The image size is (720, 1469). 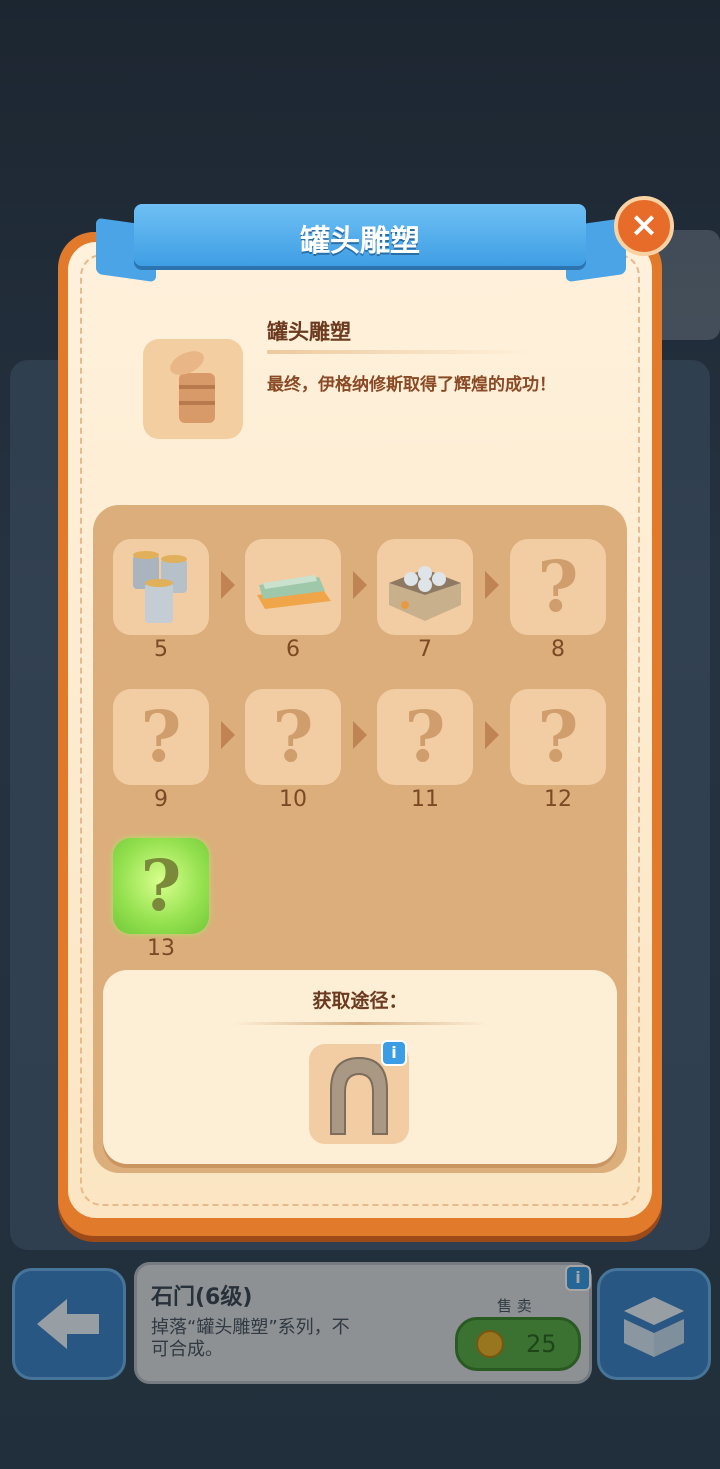 I want to click on chain-tile-8: ?, so click(x=558, y=587).